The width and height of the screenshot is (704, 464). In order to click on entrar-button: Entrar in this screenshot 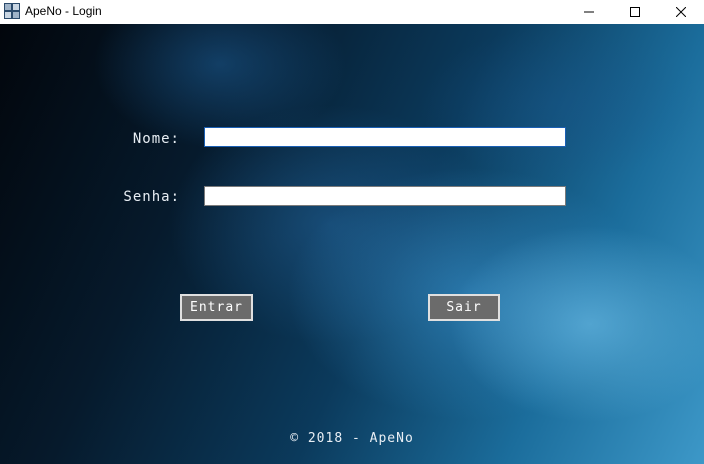, I will do `click(216, 307)`.